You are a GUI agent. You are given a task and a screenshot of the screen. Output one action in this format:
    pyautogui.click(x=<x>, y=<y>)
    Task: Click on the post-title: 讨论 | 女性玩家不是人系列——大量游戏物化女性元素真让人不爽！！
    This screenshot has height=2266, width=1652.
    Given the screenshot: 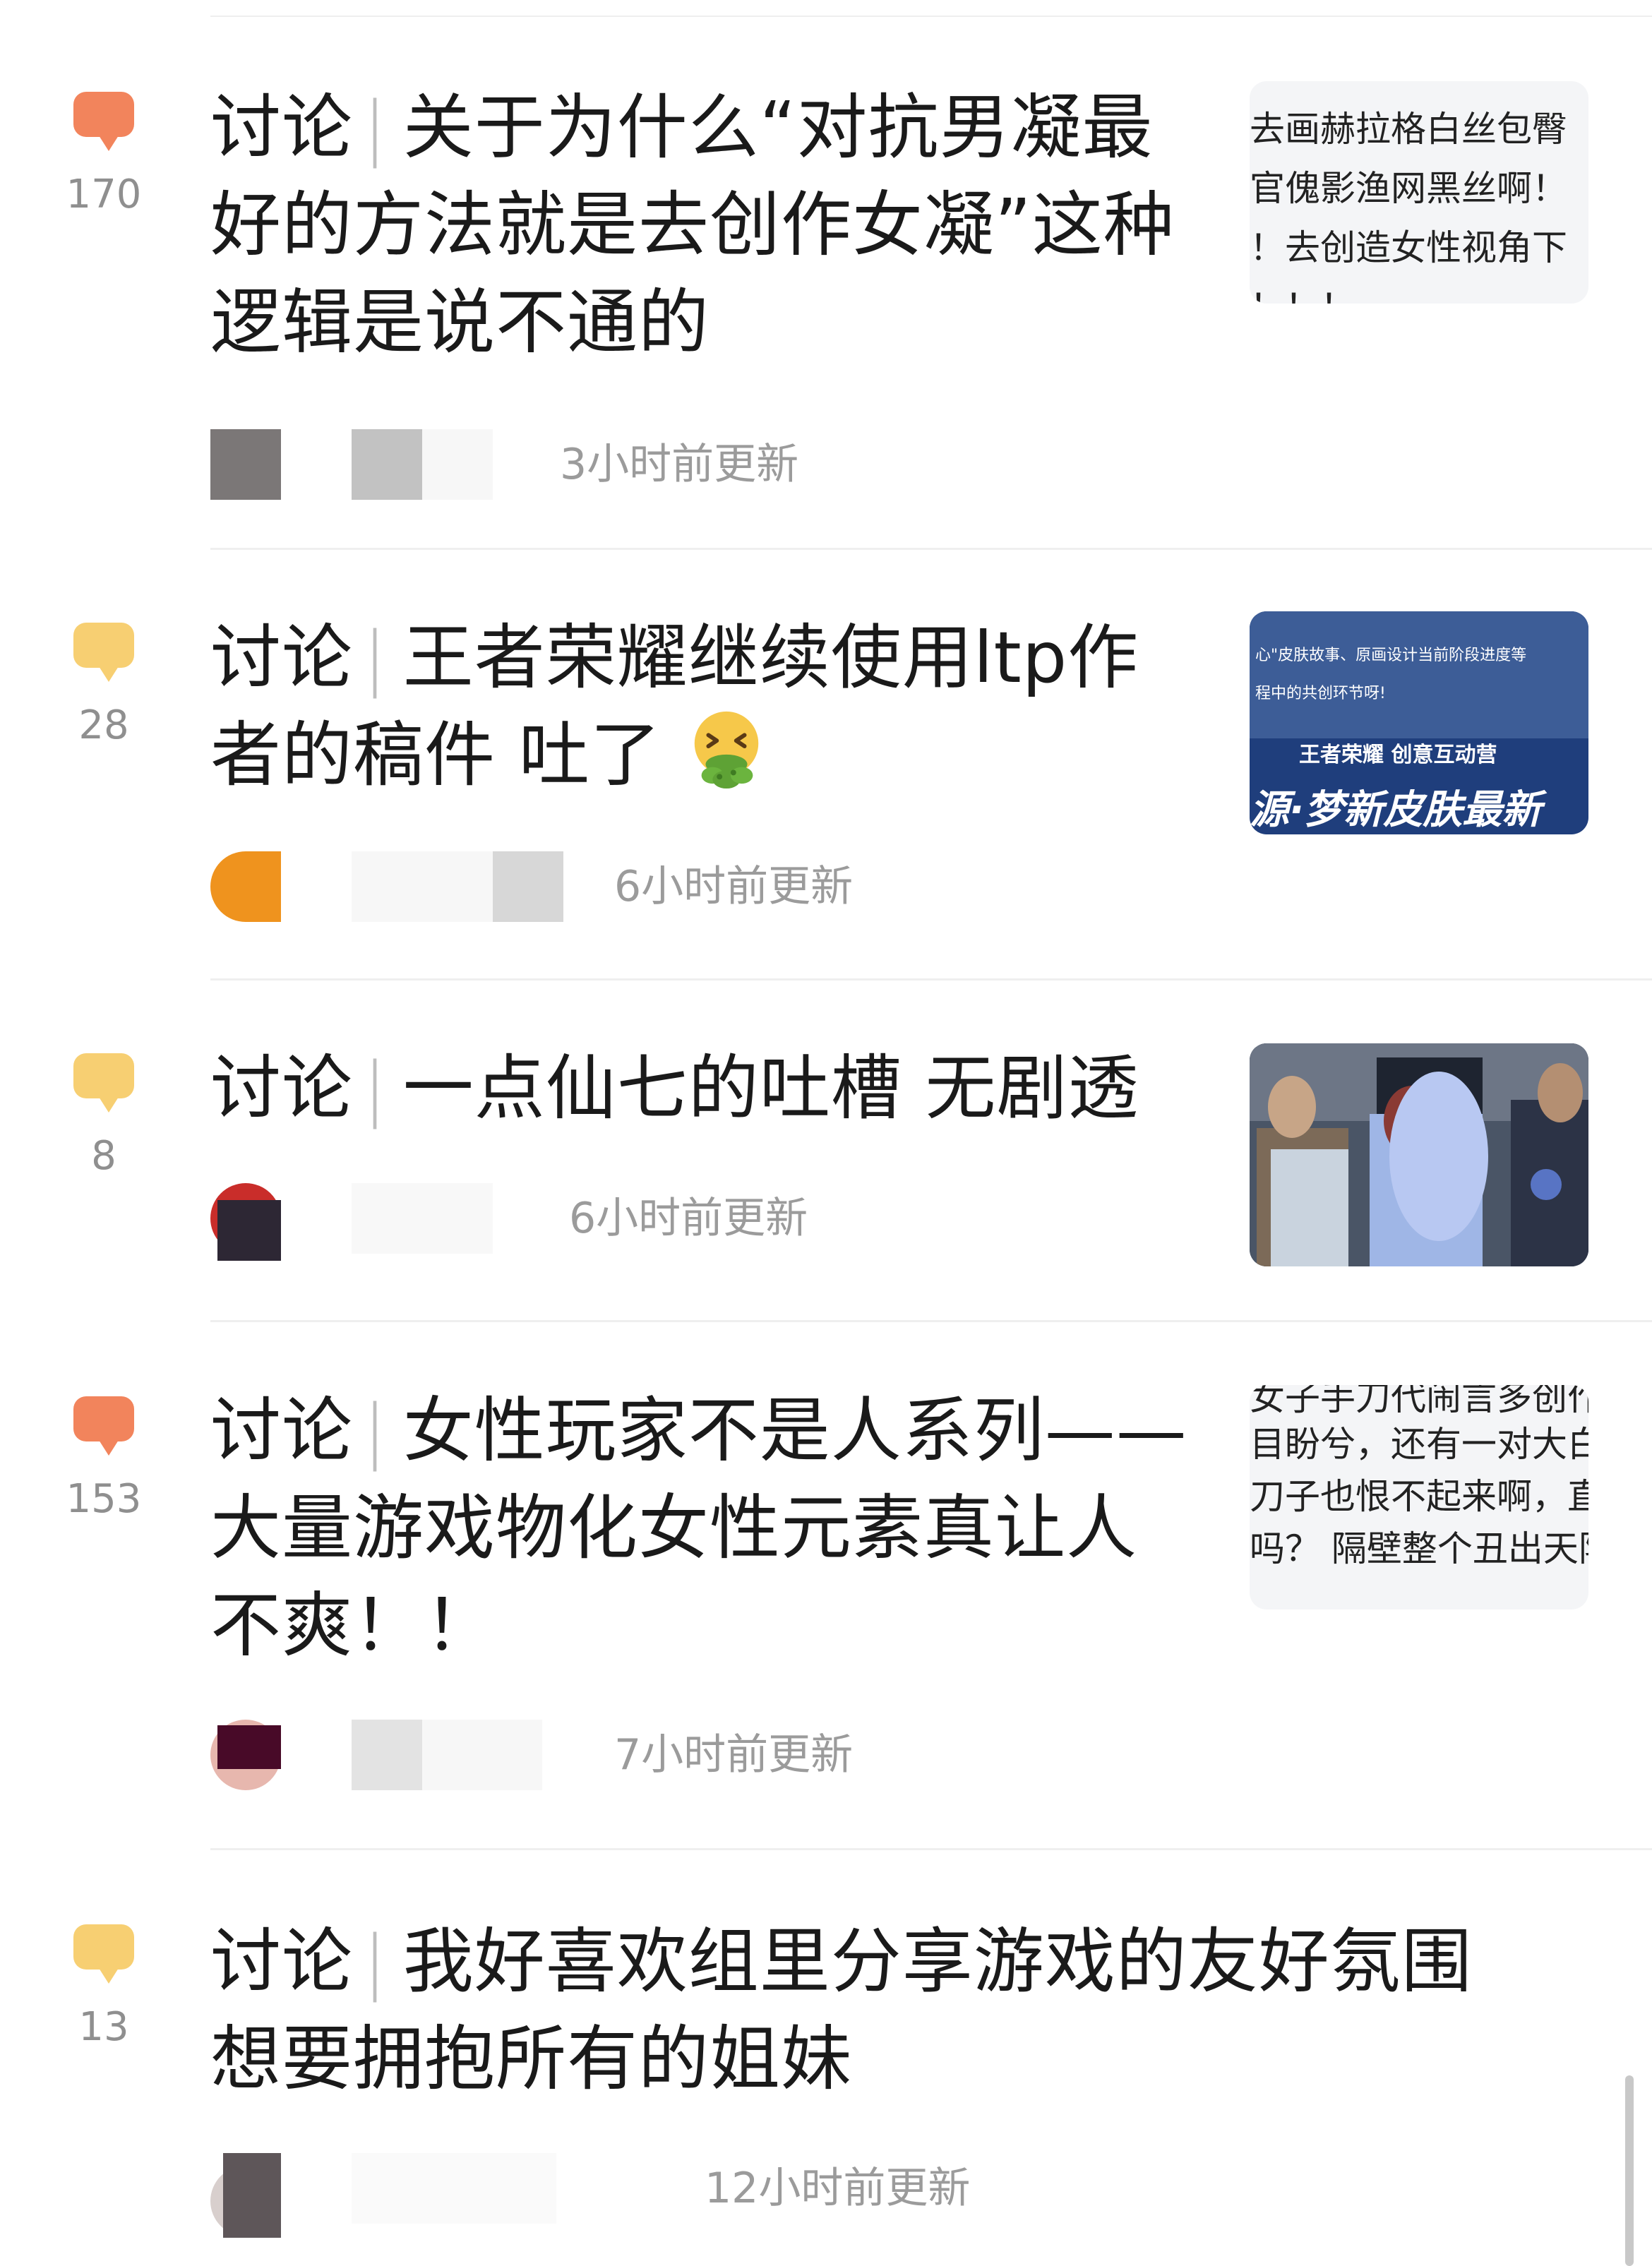 What is the action you would take?
    pyautogui.click(x=708, y=1528)
    